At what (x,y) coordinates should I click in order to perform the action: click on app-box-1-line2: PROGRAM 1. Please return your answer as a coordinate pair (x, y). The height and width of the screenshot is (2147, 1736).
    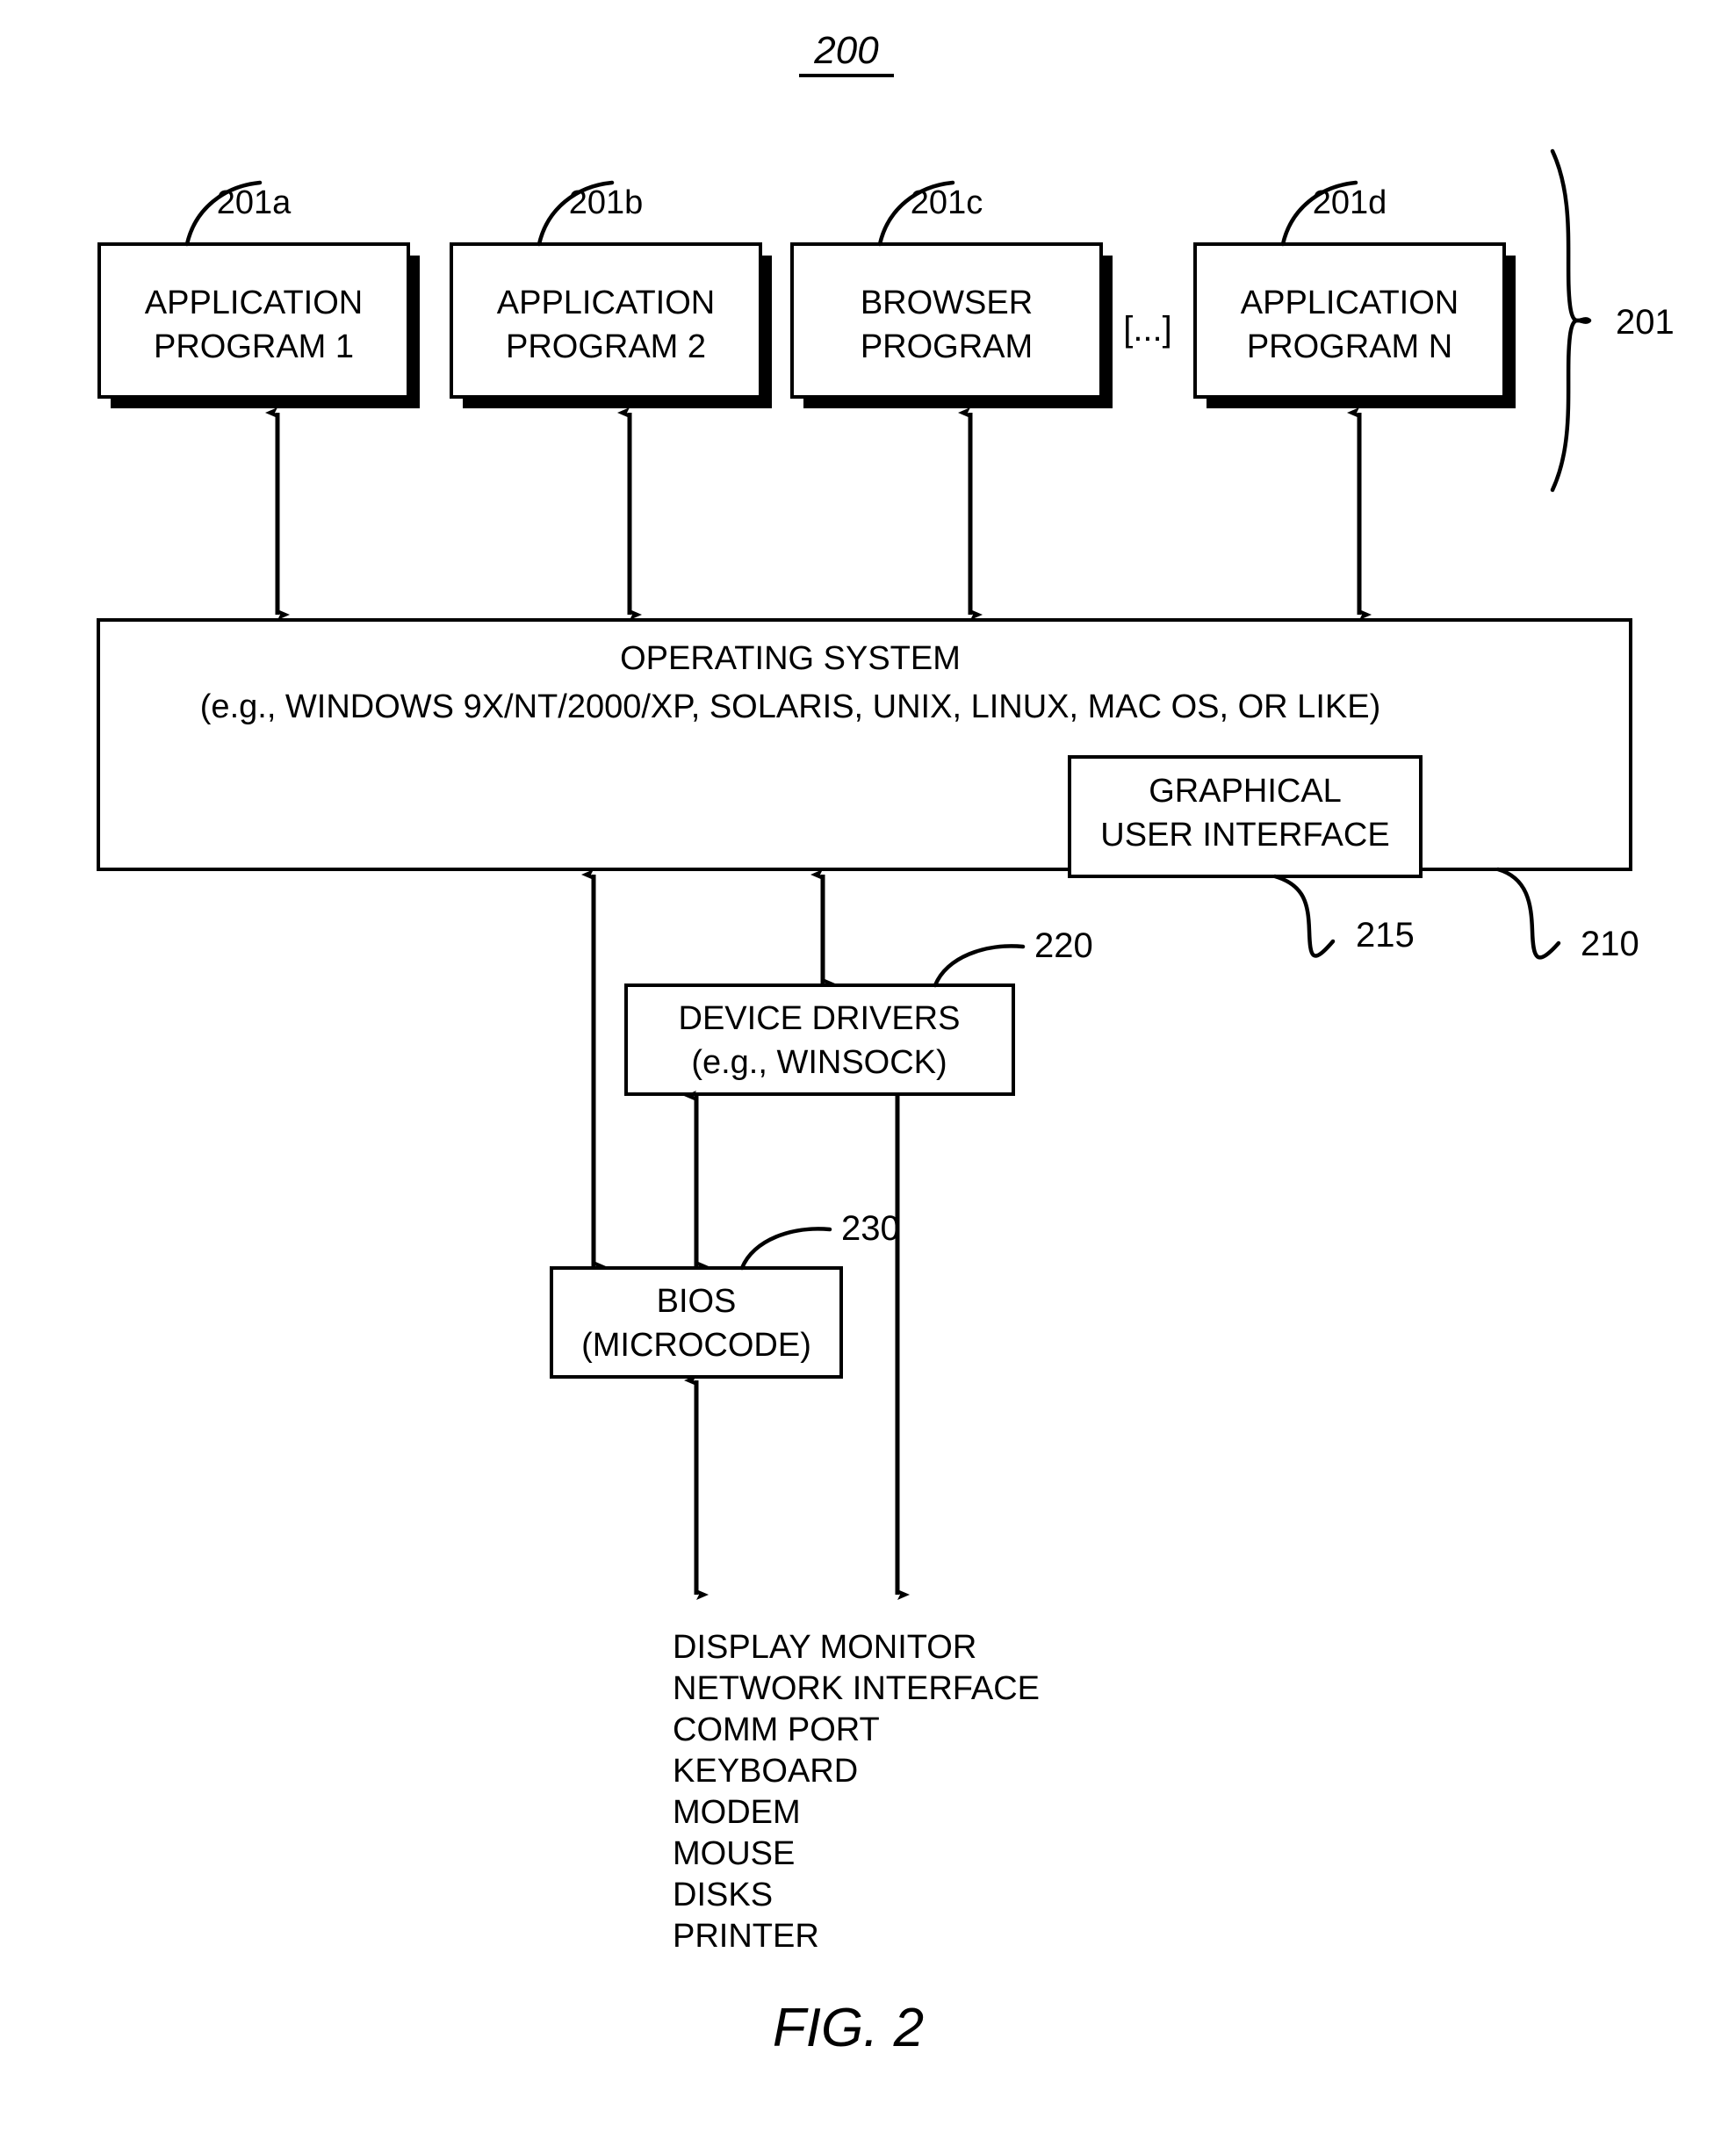
    Looking at the image, I should click on (254, 346).